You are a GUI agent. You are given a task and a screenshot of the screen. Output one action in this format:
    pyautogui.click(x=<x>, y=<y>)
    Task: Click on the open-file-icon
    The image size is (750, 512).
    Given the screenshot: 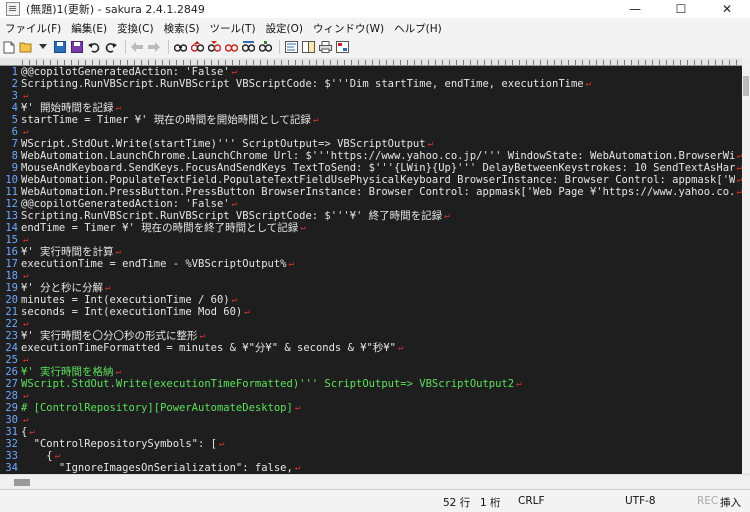 What is the action you would take?
    pyautogui.click(x=26, y=47)
    